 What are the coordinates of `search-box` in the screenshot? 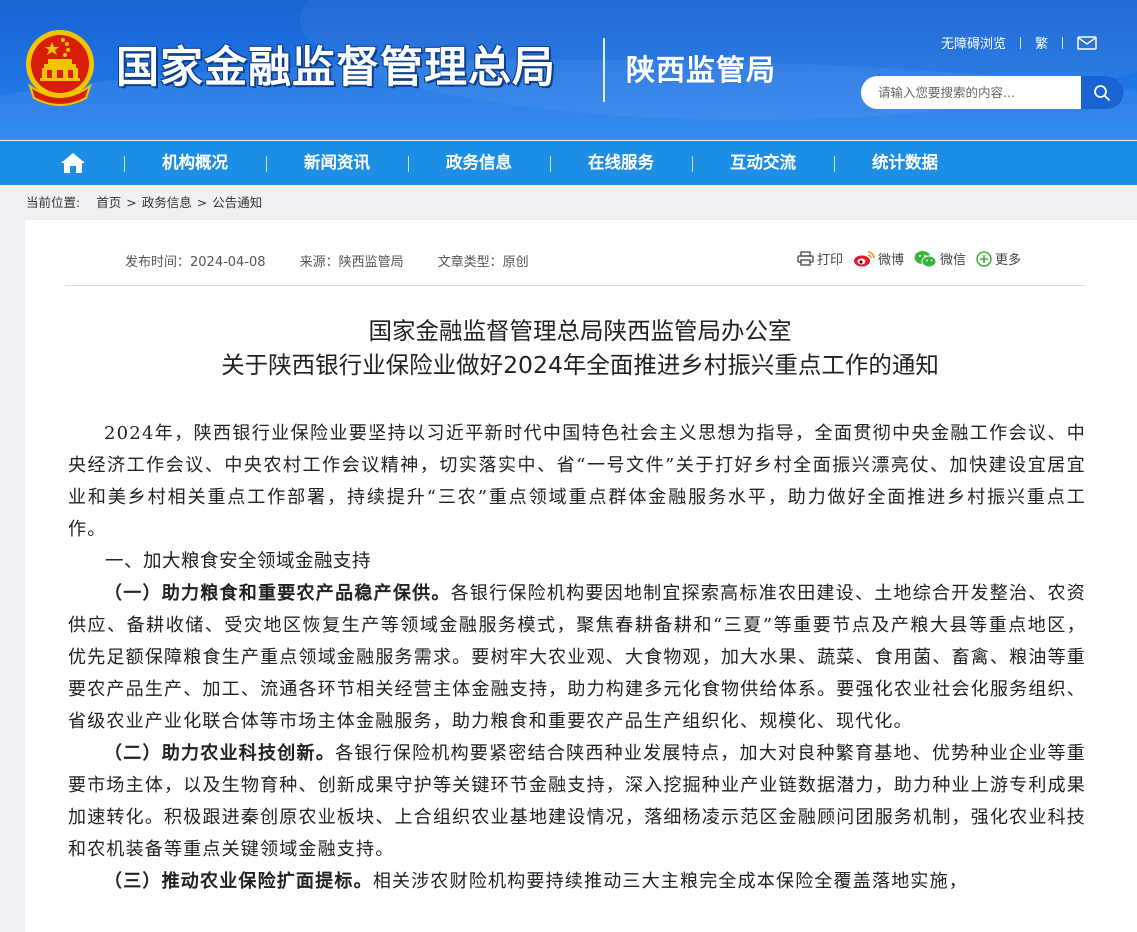 It's located at (992, 92).